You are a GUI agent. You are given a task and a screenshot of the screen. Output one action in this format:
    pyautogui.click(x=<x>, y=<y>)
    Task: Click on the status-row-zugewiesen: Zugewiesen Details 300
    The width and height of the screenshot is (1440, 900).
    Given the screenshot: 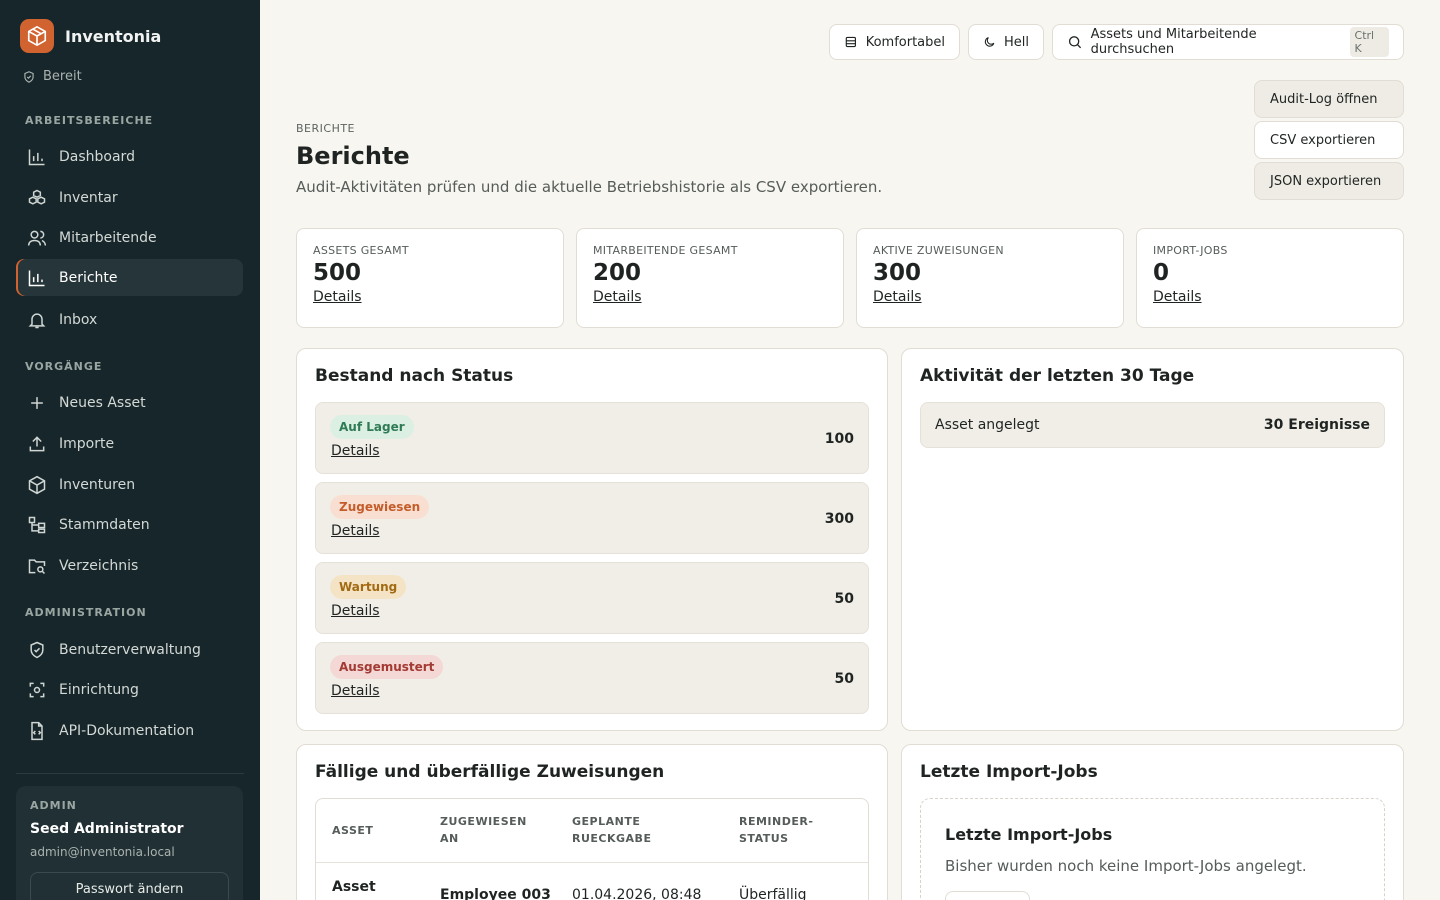 What is the action you would take?
    pyautogui.click(x=592, y=518)
    